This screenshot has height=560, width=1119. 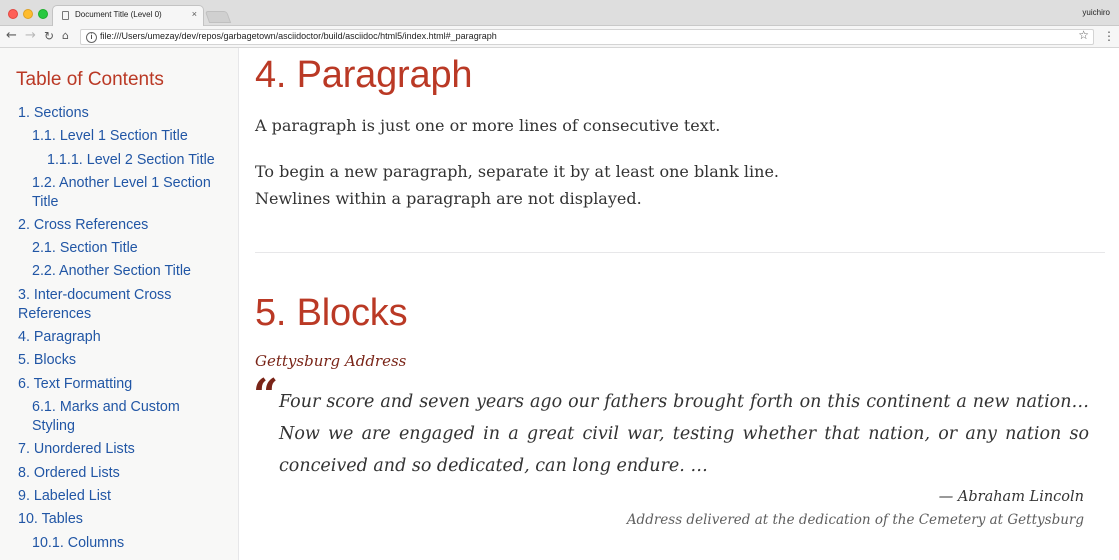 I want to click on toc-item-tables: 10. Tables, so click(x=120, y=519).